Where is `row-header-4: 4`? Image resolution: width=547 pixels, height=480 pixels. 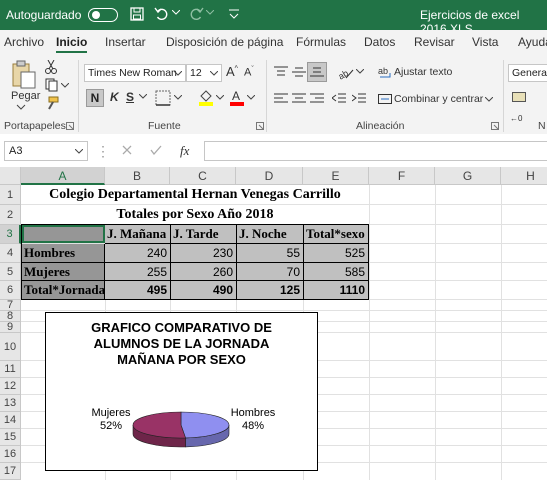 row-header-4: 4 is located at coordinates (10, 253).